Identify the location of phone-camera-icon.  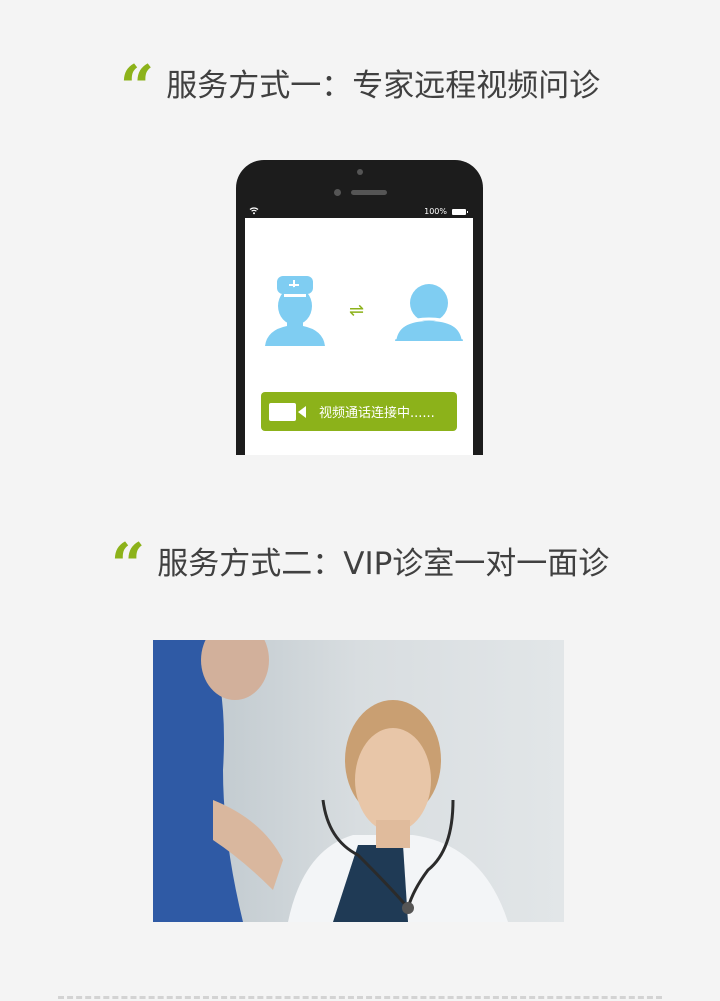
(360, 172).